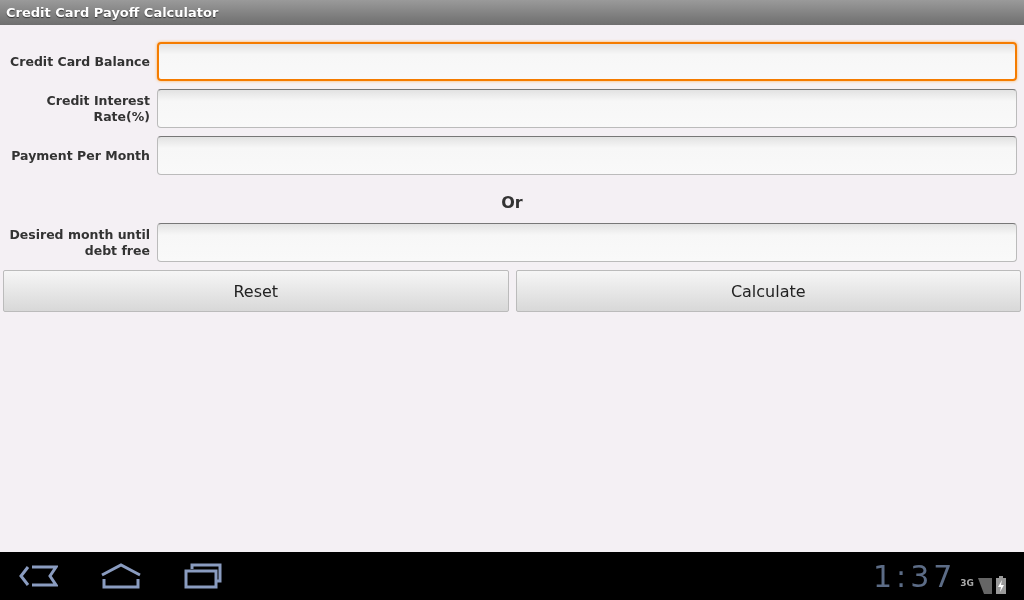 The image size is (1024, 600). What do you see at coordinates (203, 576) in the screenshot?
I see `recent-apps-icon` at bounding box center [203, 576].